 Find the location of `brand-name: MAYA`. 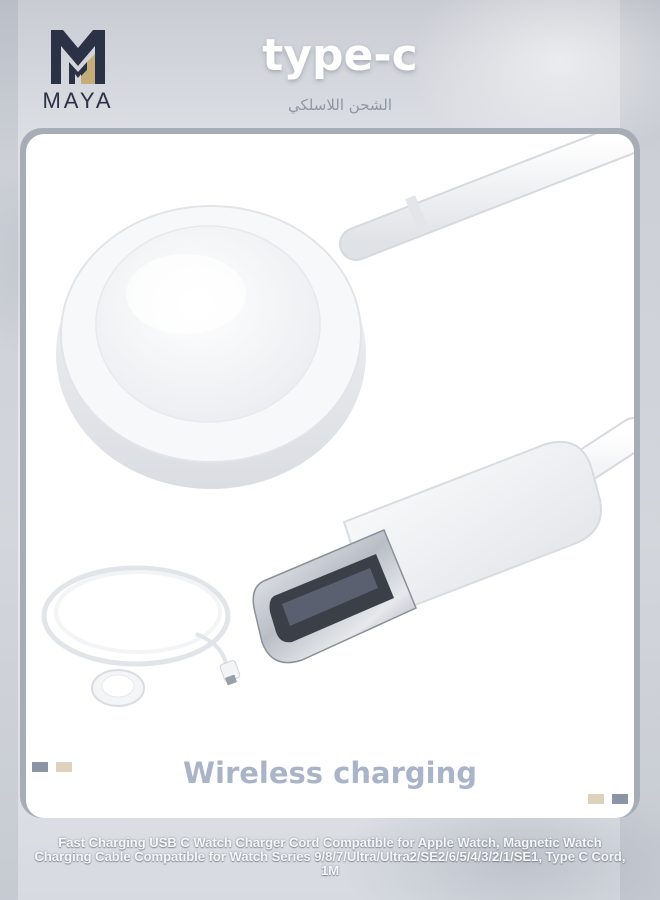

brand-name: MAYA is located at coordinates (78, 100).